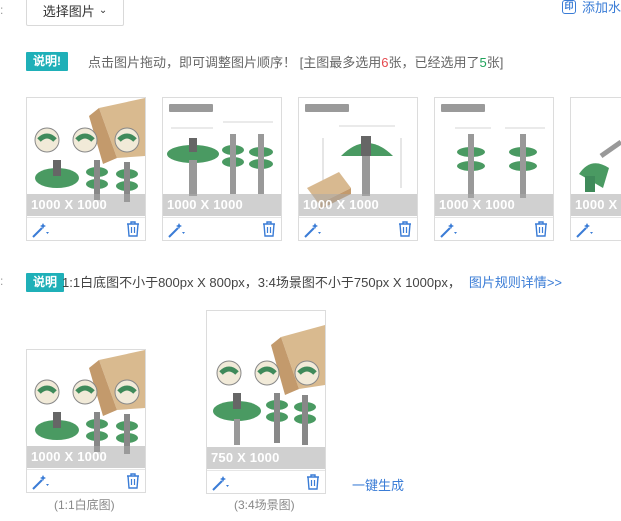 The image size is (621, 521). Describe the element at coordinates (47, 61) in the screenshot. I see `notice-badge: 说明!` at that location.